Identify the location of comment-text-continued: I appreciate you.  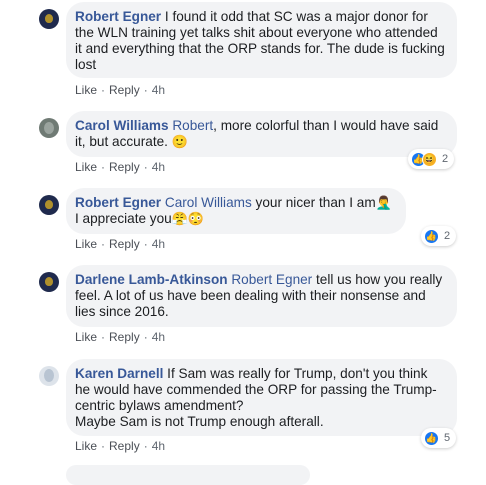
(123, 218).